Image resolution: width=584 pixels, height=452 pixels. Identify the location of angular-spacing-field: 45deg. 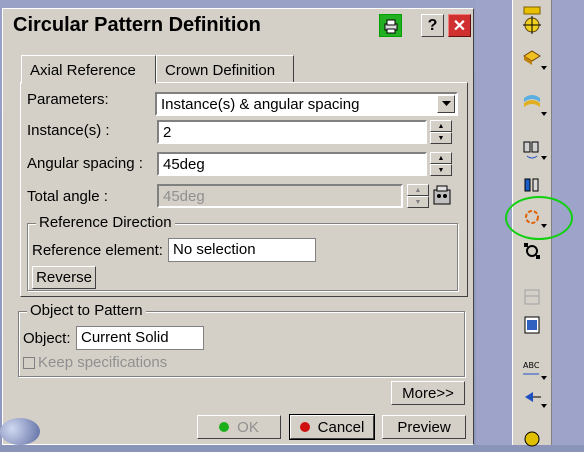
(292, 164).